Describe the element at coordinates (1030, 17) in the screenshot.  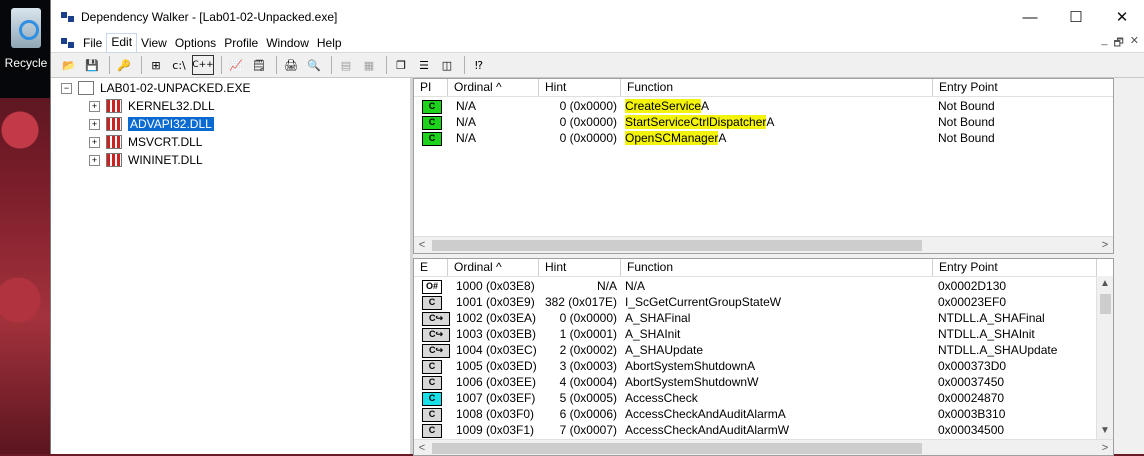
I see `minimize-button: —` at that location.